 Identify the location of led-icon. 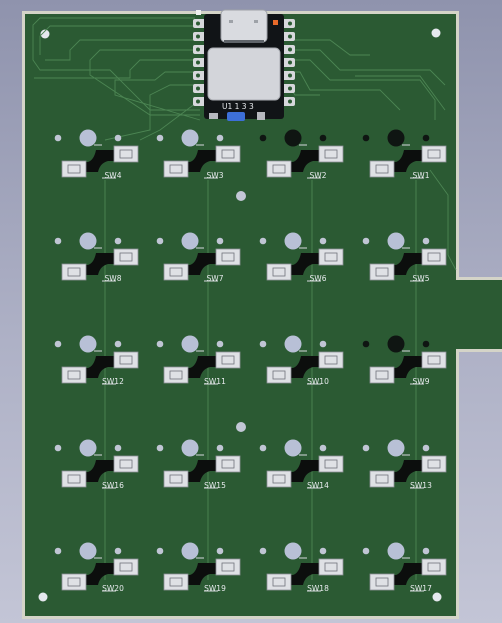
(275, 22).